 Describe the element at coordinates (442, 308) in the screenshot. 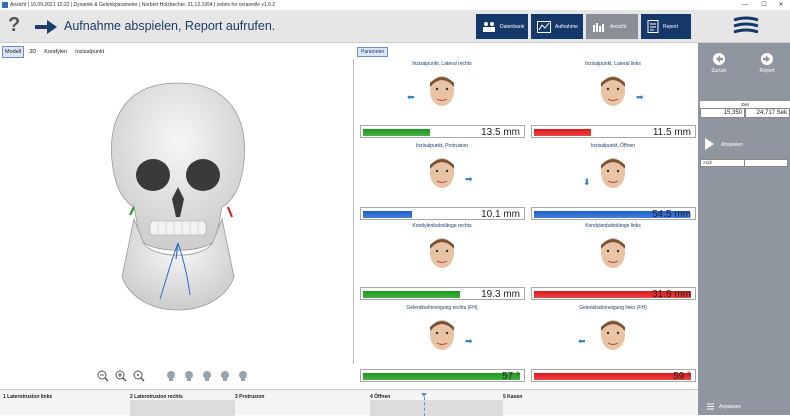

I see `parameter-title: Gelenkbahnneigung rechts (FH)` at that location.